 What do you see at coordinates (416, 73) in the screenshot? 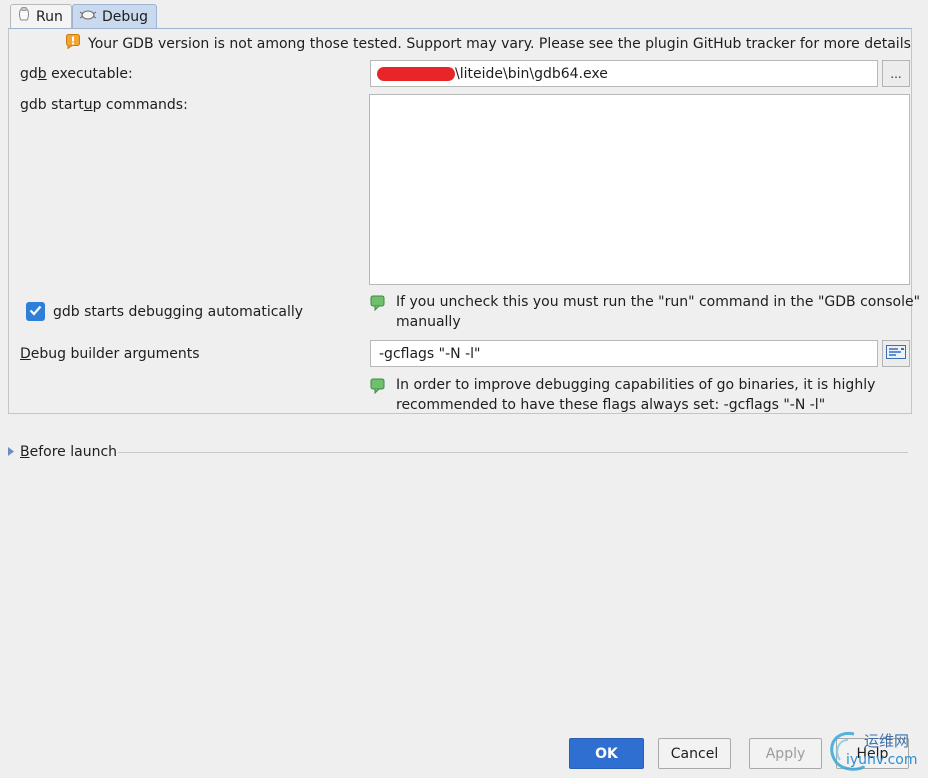
I see `redacted-path-mark` at bounding box center [416, 73].